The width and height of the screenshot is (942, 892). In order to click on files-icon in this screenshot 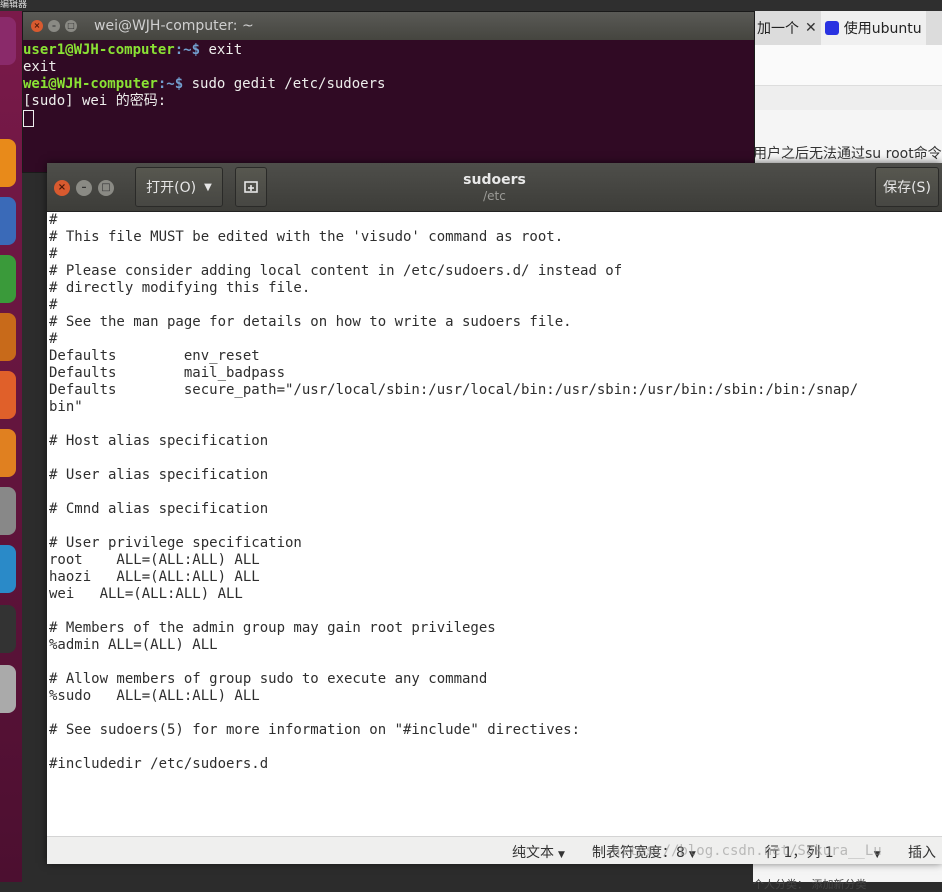, I will do `click(8, 395)`.